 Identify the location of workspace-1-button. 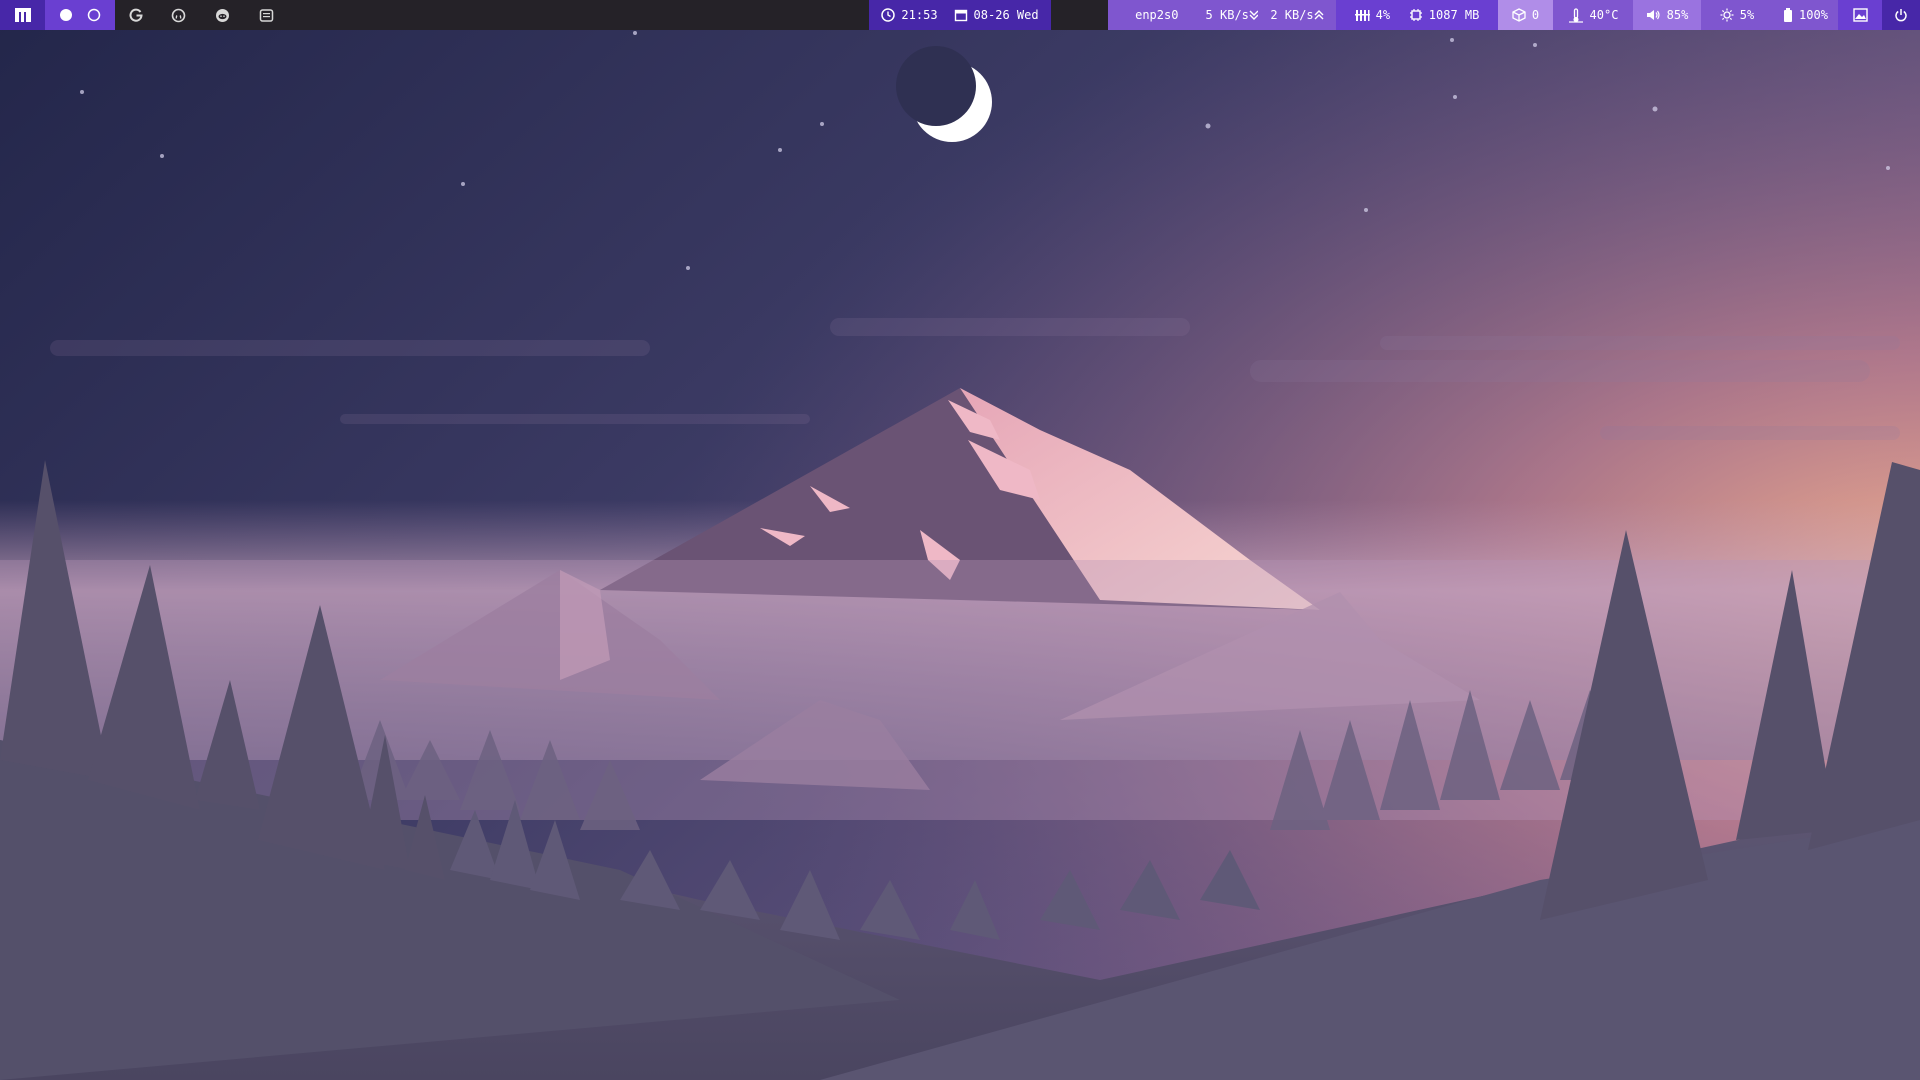
(66, 15).